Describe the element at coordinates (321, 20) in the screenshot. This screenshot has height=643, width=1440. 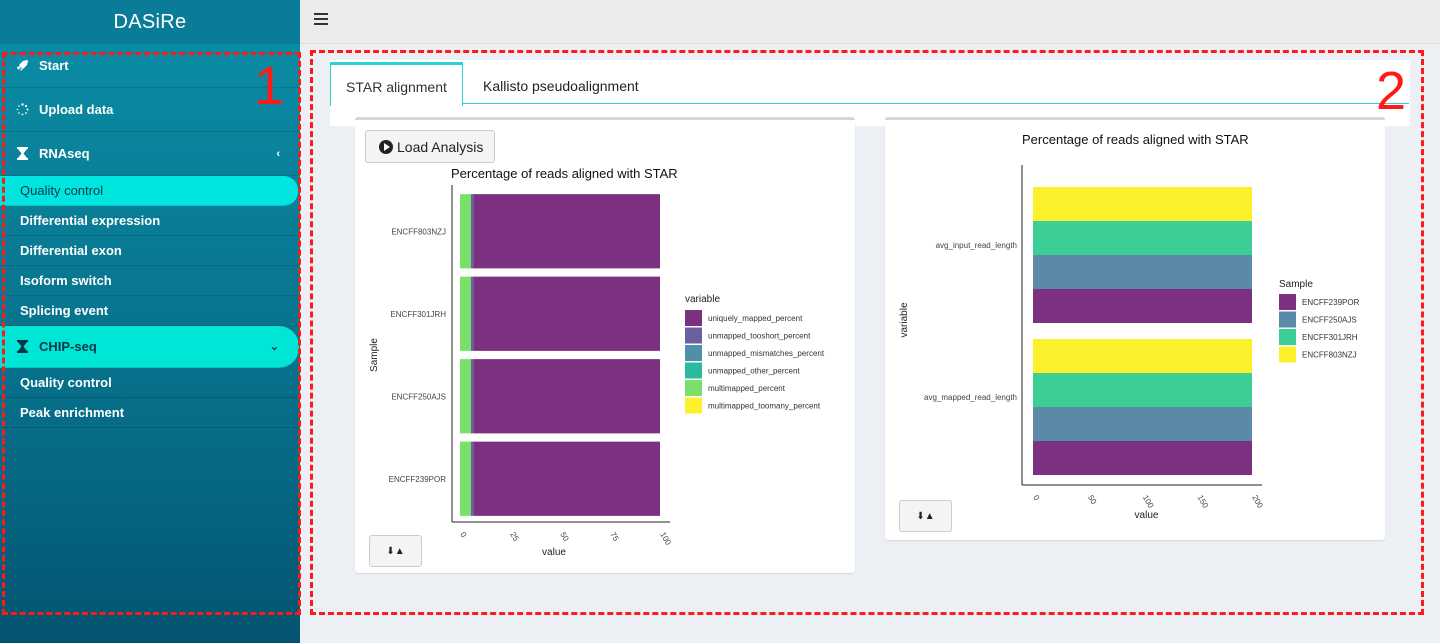
I see `hamburger-menu-icon` at that location.